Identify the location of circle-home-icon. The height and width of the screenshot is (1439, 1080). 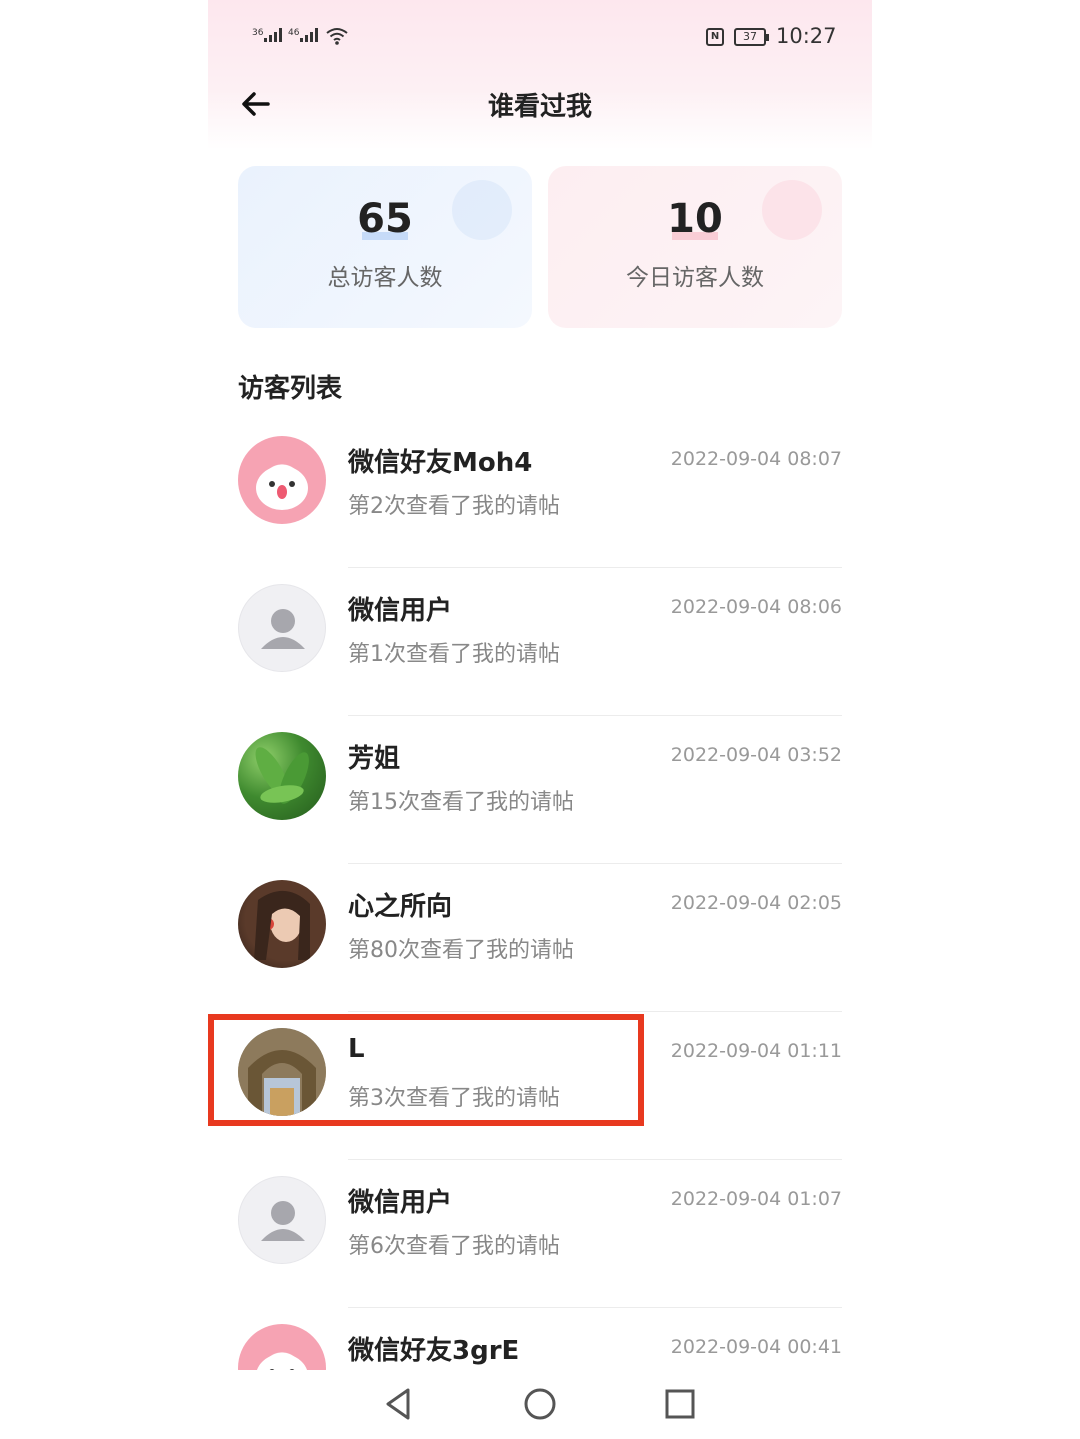
(540, 1404).